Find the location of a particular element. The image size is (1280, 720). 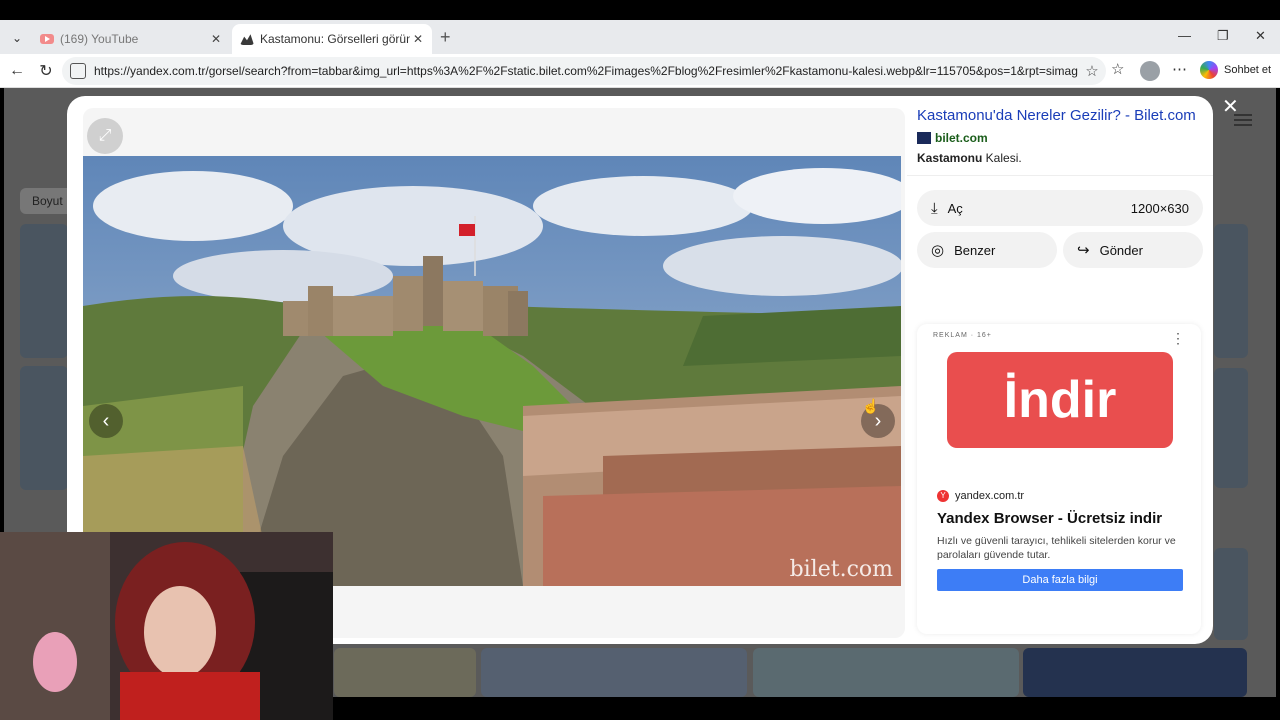

tab-search-button: ⌄ is located at coordinates (17, 38).